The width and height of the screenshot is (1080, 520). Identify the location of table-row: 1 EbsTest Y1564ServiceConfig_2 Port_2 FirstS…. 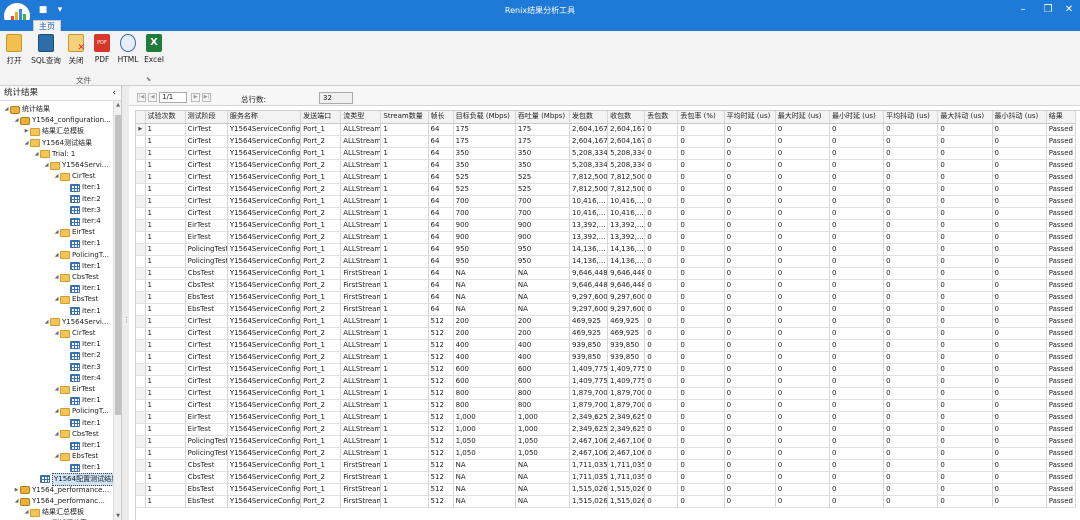
(606, 501).